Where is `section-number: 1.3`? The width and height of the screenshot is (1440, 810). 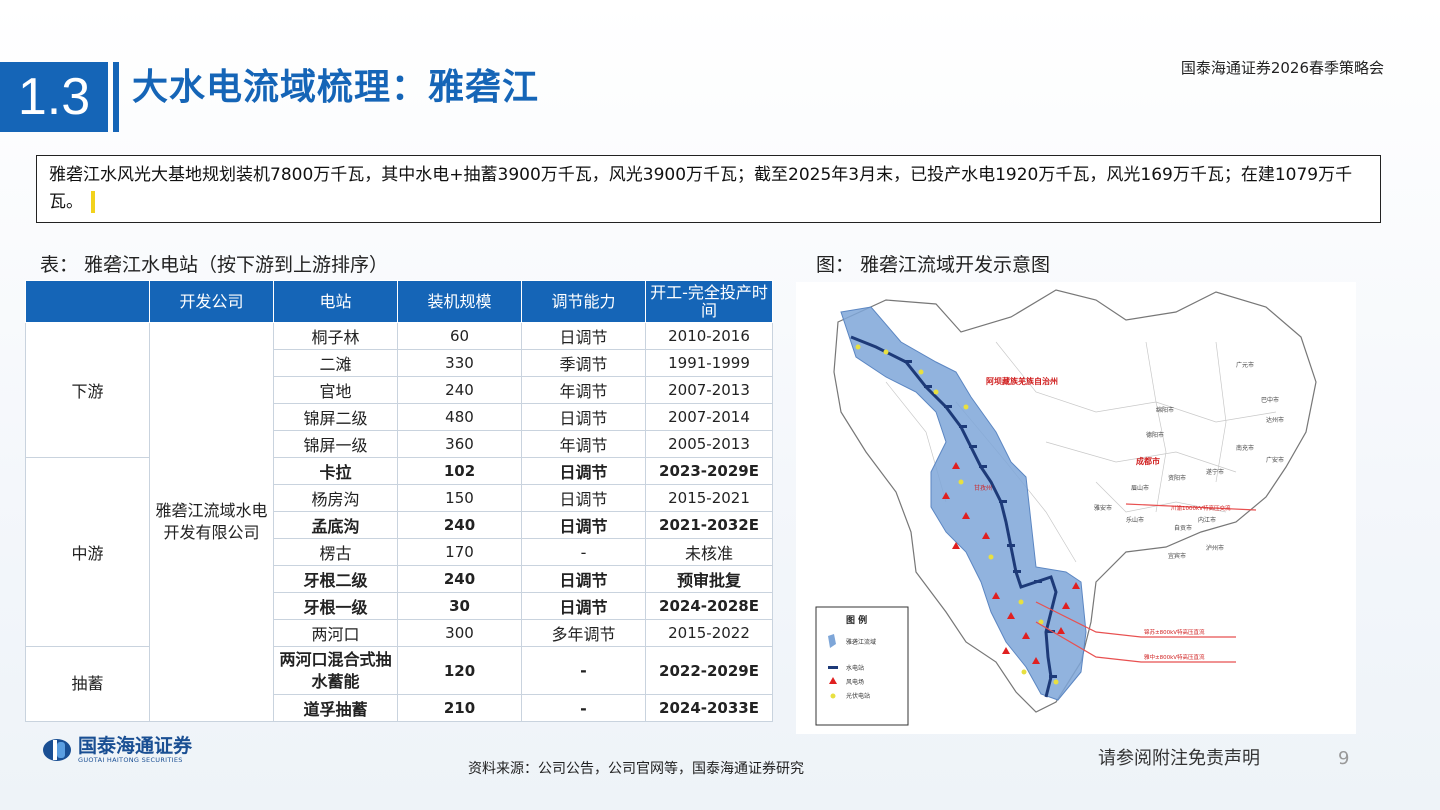 section-number: 1.3 is located at coordinates (54, 97).